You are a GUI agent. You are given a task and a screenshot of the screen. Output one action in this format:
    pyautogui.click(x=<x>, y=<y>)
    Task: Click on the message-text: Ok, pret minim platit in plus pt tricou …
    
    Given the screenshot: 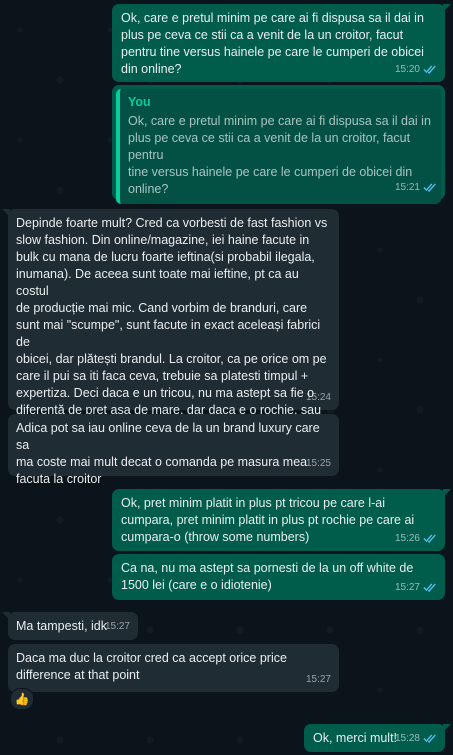 What is the action you would take?
    pyautogui.click(x=268, y=520)
    